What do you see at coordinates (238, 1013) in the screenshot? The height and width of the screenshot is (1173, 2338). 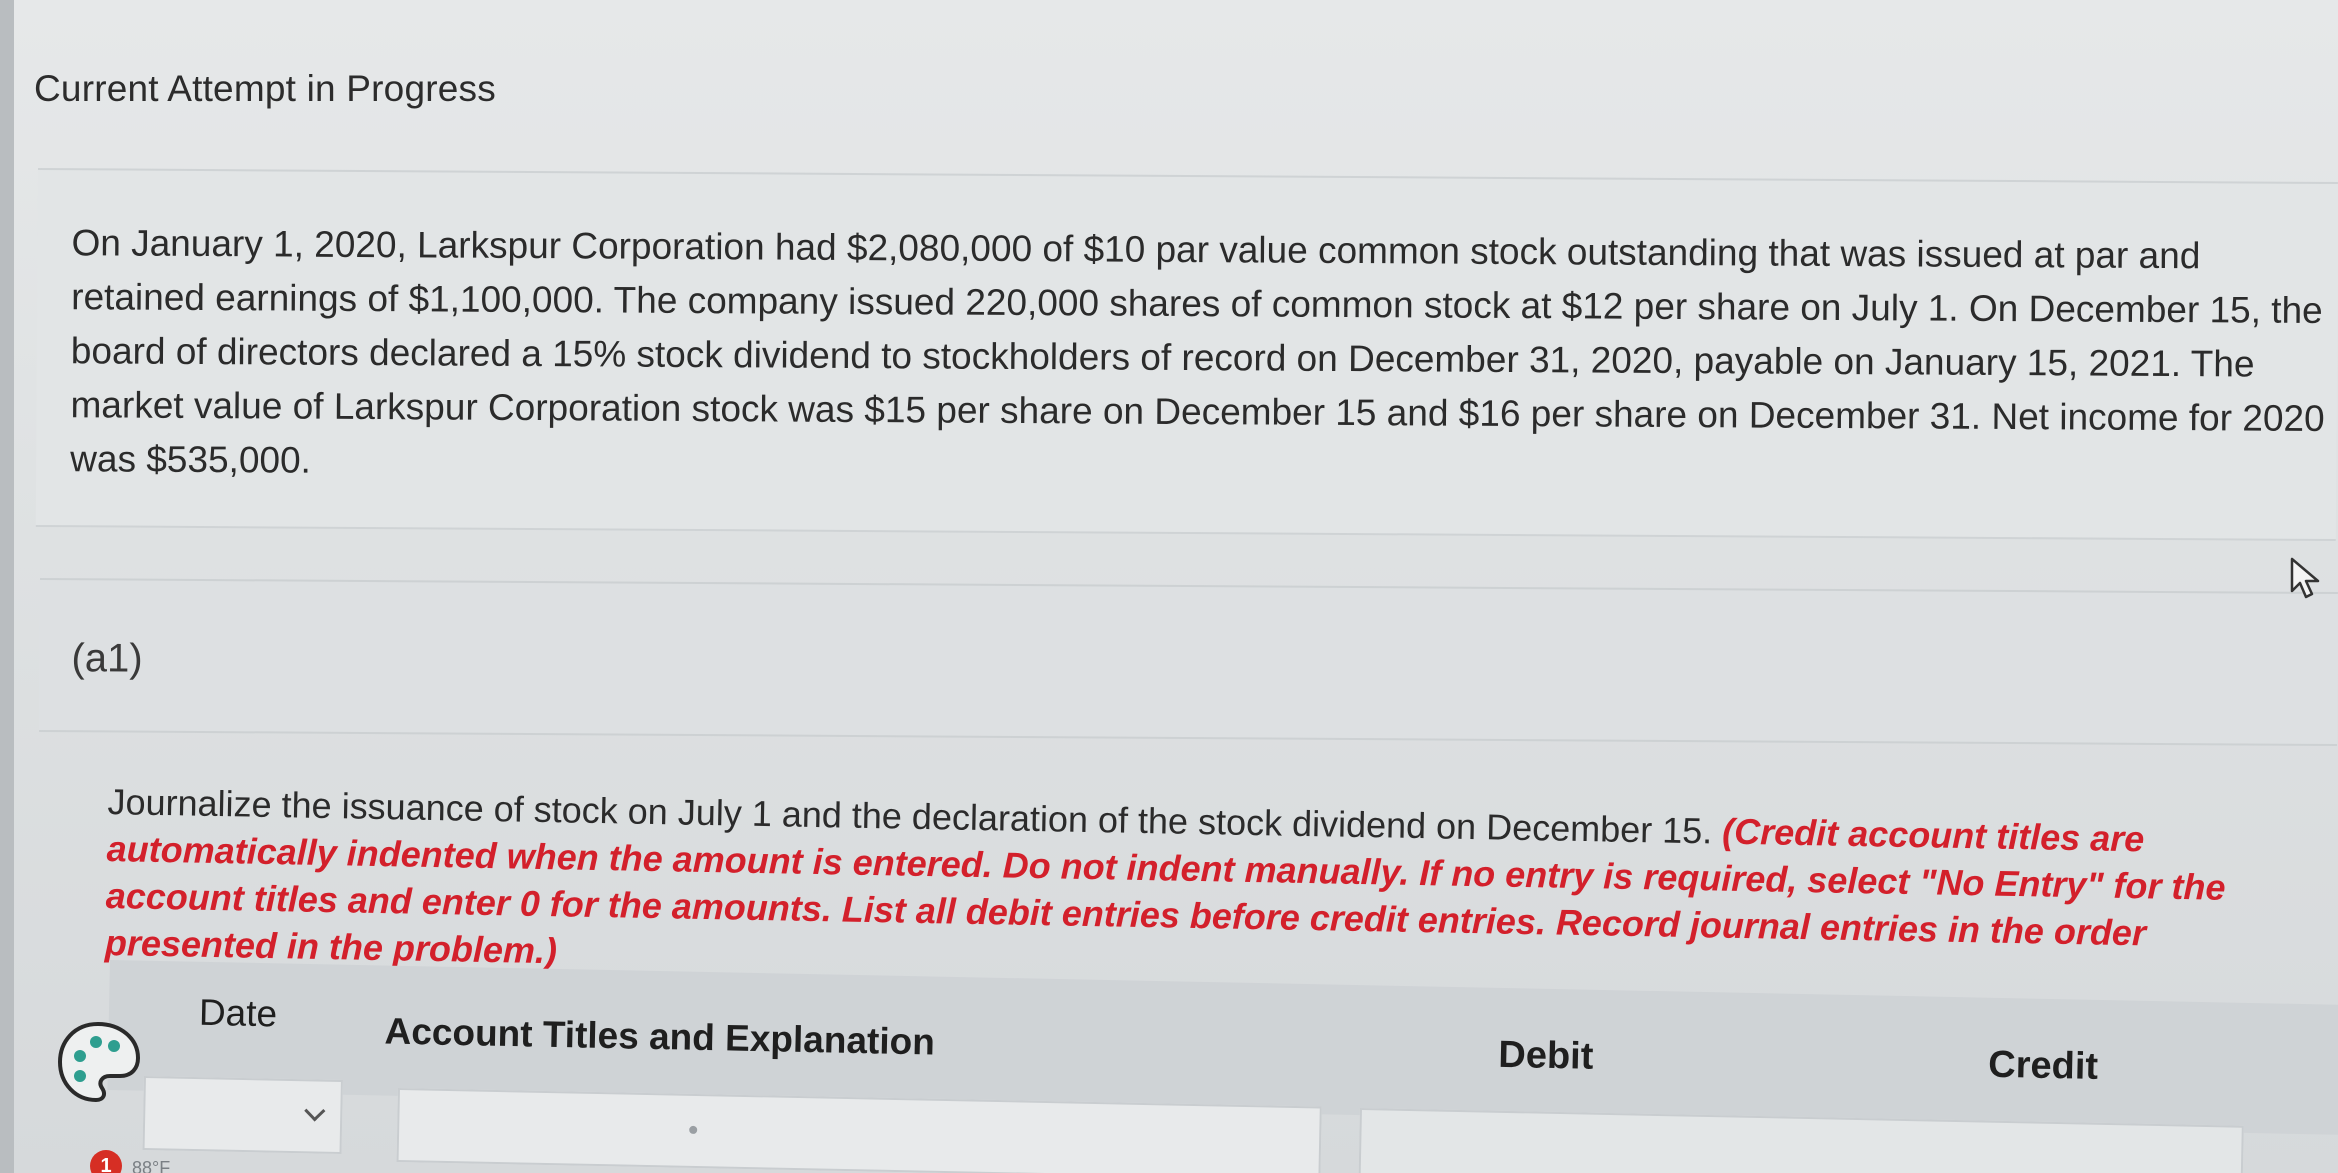 I see `column-date: Date` at bounding box center [238, 1013].